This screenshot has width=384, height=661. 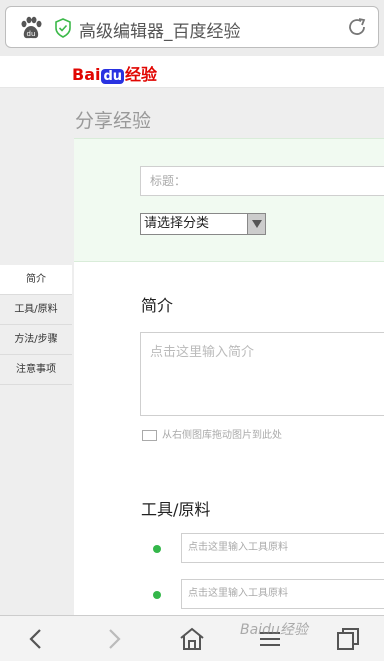 What do you see at coordinates (31, 34) in the screenshot?
I see `svg-text: du` at bounding box center [31, 34].